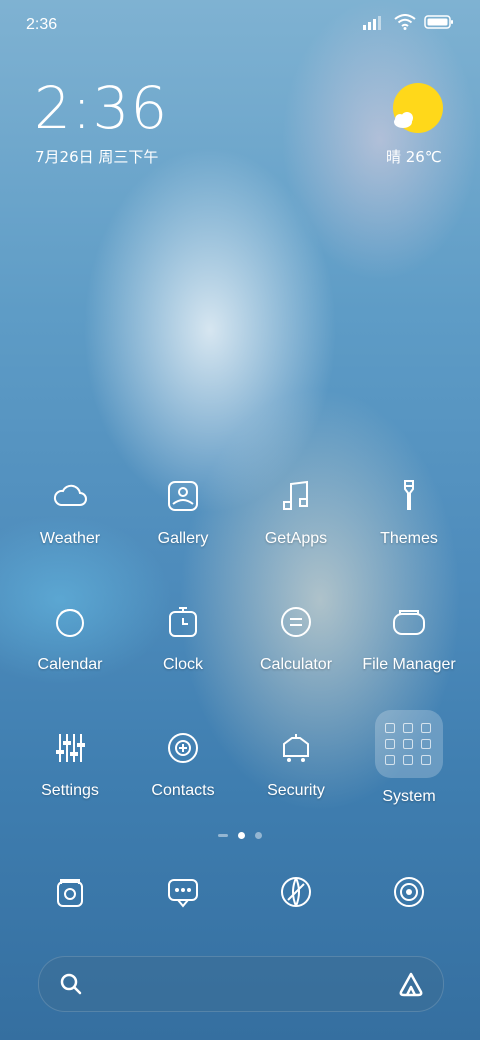 The image size is (480, 1040). What do you see at coordinates (183, 748) in the screenshot?
I see `contacts-icon` at bounding box center [183, 748].